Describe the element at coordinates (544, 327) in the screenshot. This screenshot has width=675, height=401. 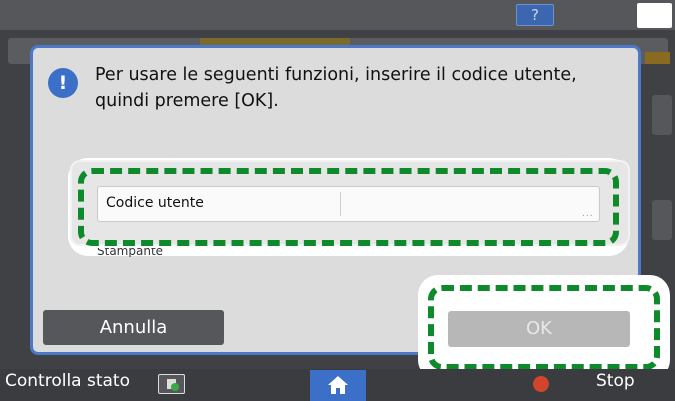
I see `ok-highlight` at that location.